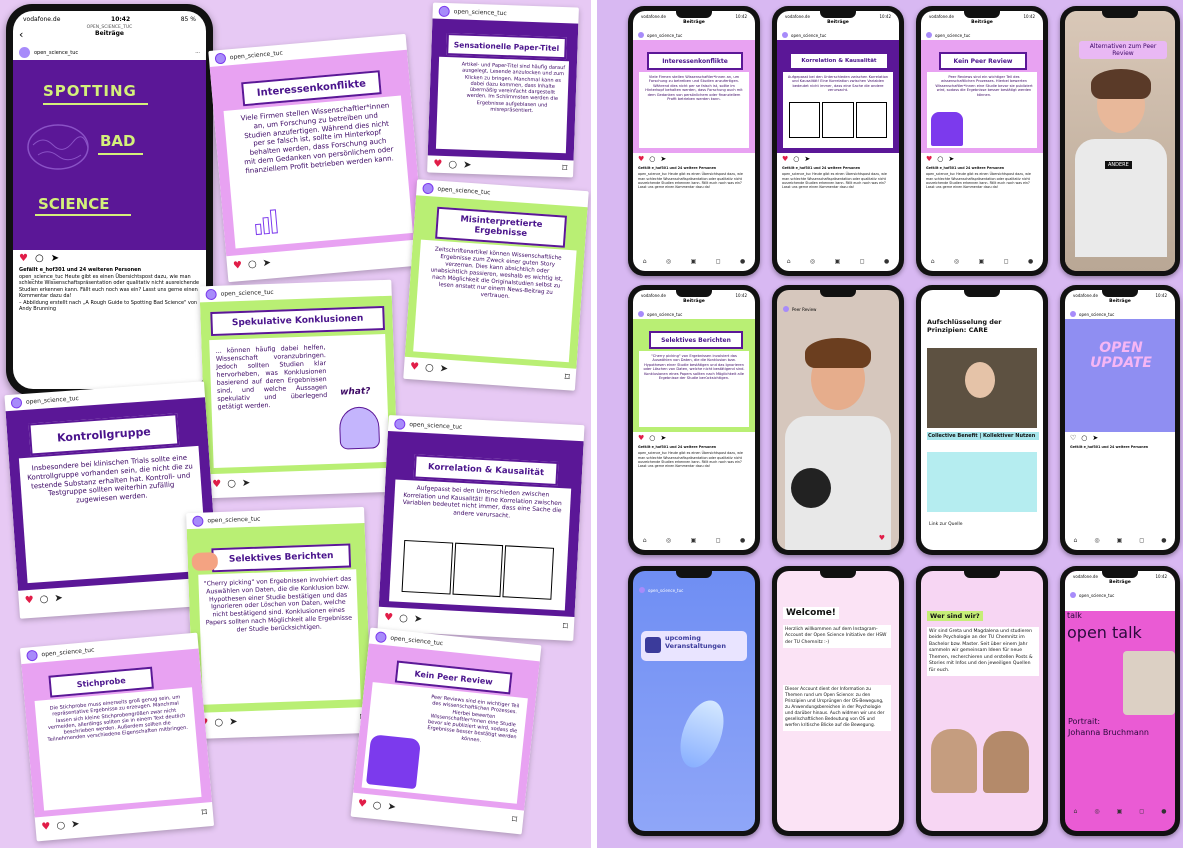  Describe the element at coordinates (21, 34) in the screenshot. I see `back-arrow-icon: ‹` at that location.